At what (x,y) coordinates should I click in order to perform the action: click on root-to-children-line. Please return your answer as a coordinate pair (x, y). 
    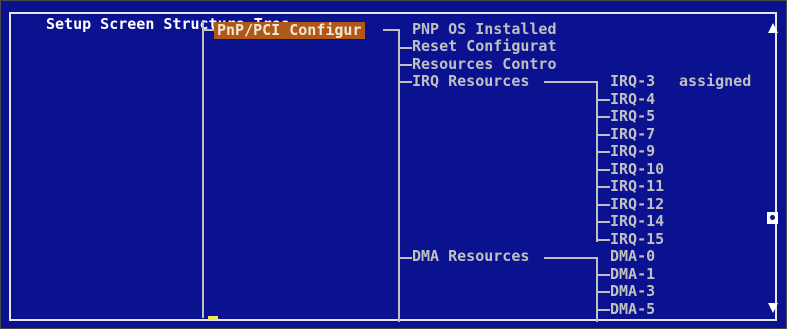
    Looking at the image, I should click on (391, 30).